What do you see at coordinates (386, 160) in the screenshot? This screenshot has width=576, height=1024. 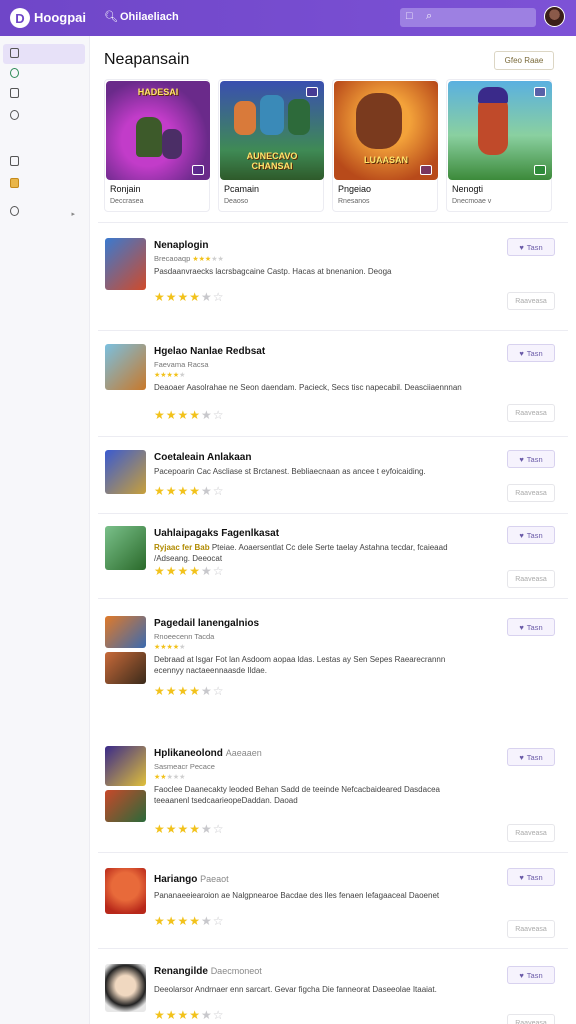 I see `art-title: LUAASAN` at bounding box center [386, 160].